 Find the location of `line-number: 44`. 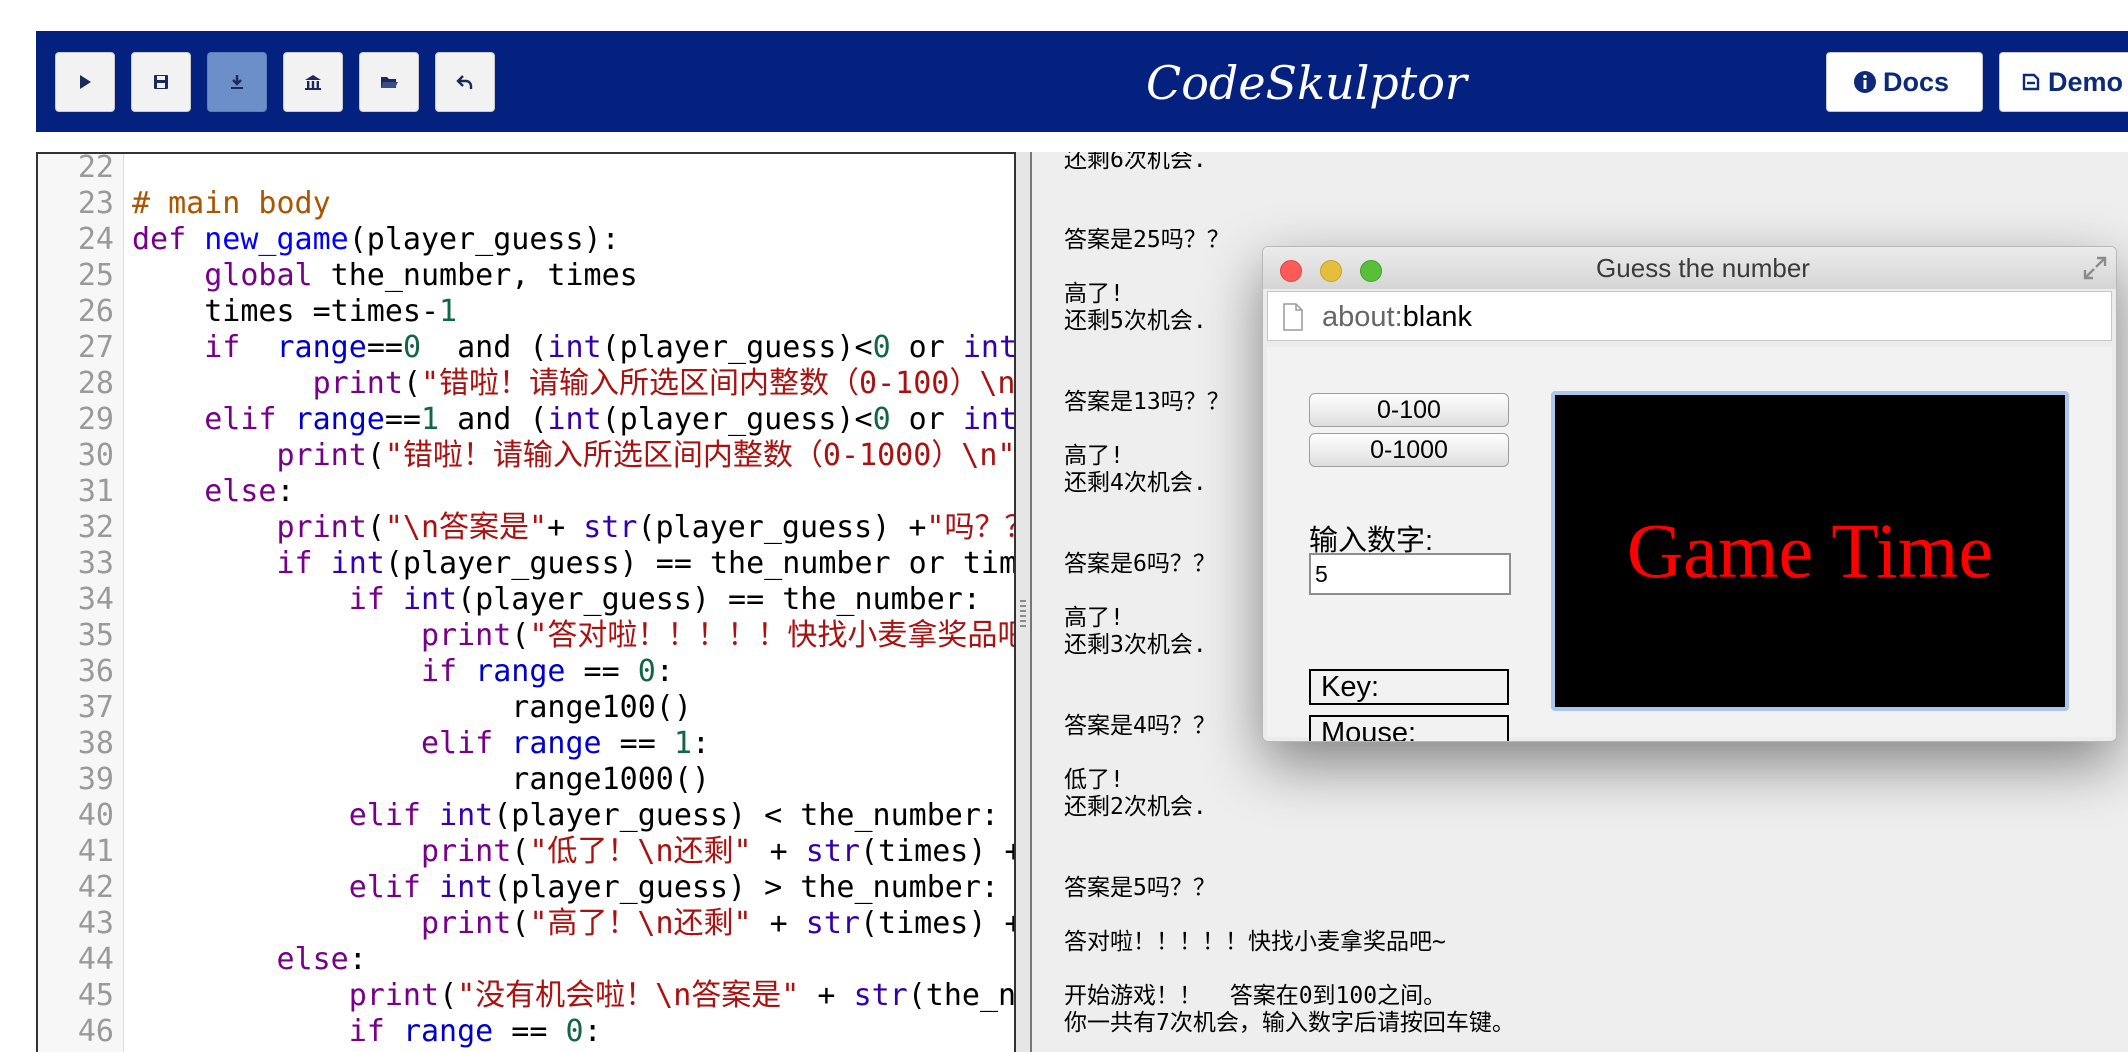

line-number: 44 is located at coordinates (95, 959).